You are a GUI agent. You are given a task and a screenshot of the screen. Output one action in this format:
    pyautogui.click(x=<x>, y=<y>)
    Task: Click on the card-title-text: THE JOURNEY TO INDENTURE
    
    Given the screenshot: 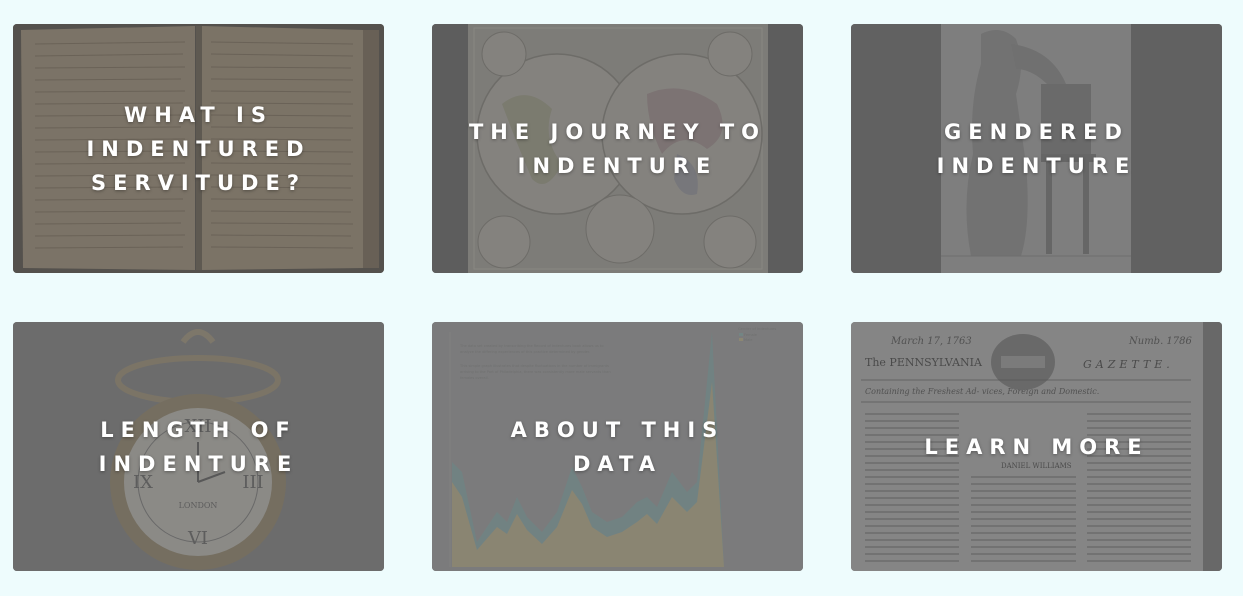 What is the action you would take?
    pyautogui.click(x=617, y=148)
    